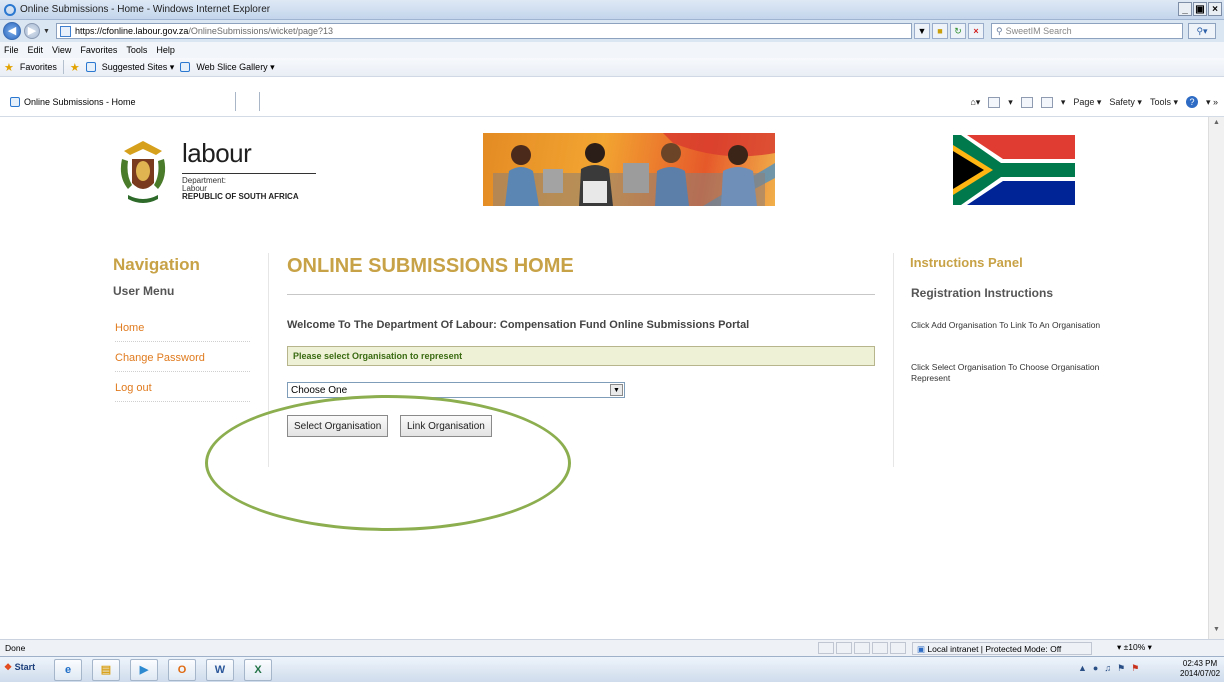 Image resolution: width=1224 pixels, height=682 pixels. Describe the element at coordinates (456, 390) in the screenshot. I see `organisation-select: Choose One ▼` at that location.